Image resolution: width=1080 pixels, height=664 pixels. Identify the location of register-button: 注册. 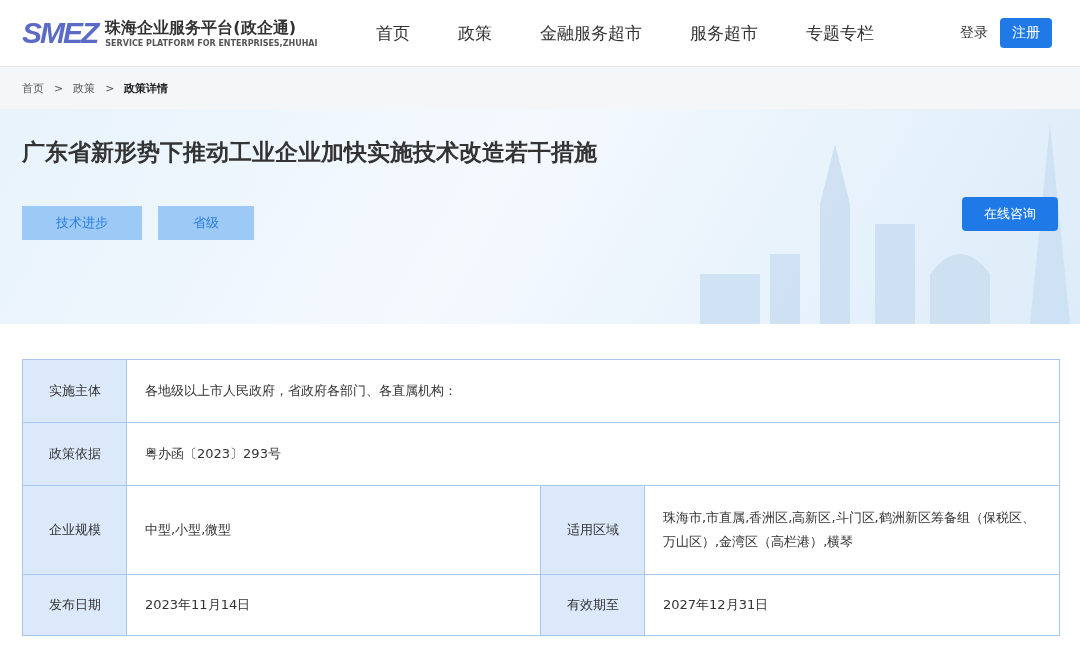
(1026, 33).